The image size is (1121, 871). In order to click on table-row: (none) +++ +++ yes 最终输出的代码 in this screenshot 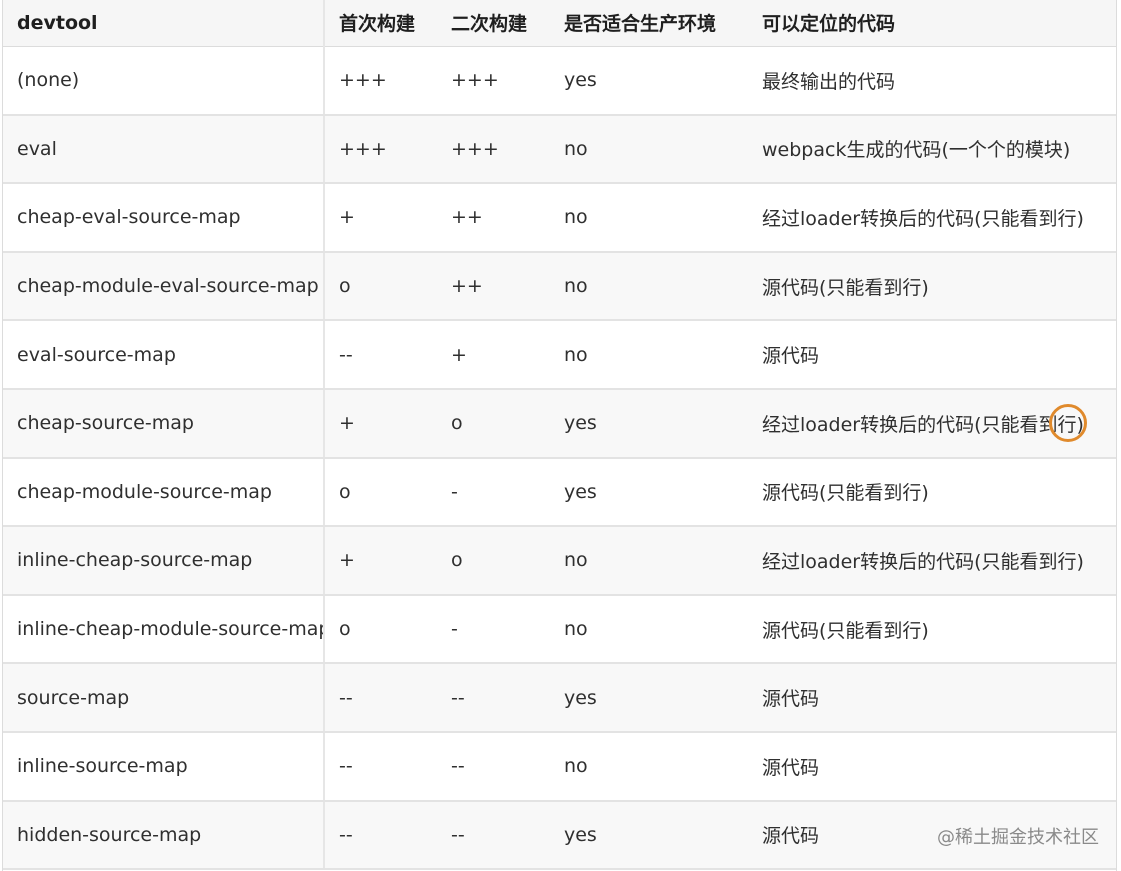, I will do `click(559, 81)`.